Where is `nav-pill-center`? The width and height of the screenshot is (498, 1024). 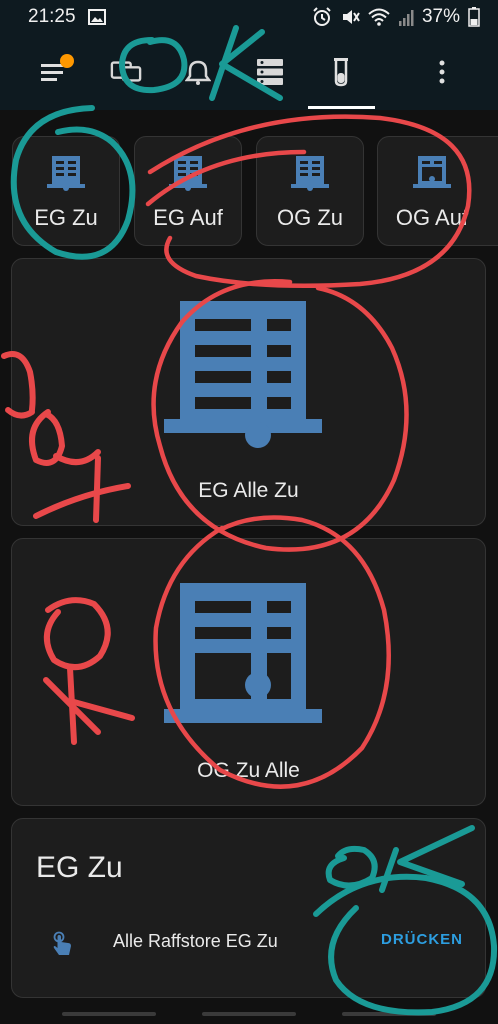
nav-pill-center is located at coordinates (249, 1014).